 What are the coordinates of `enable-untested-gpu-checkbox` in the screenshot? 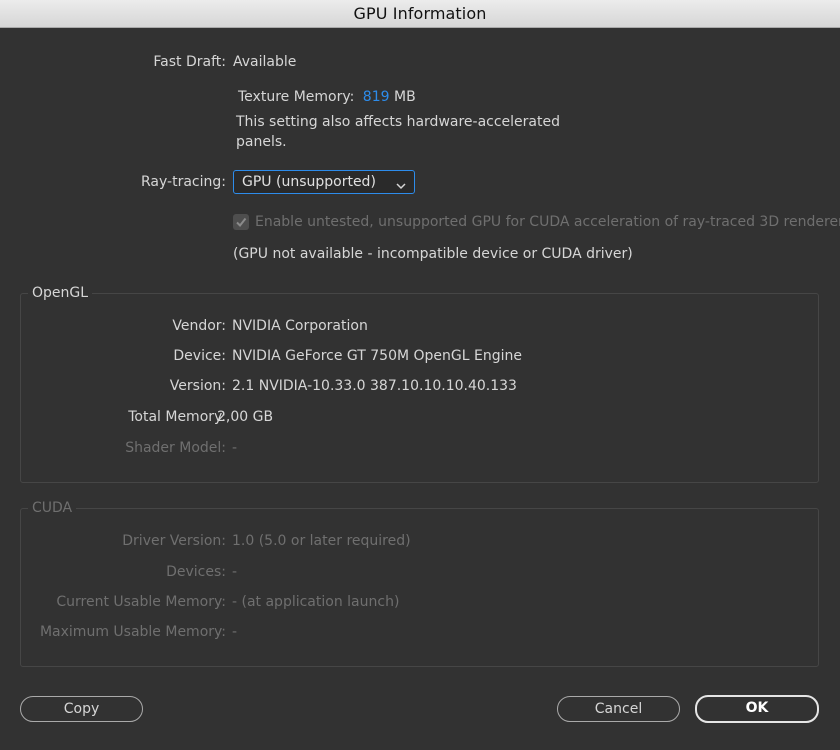 It's located at (241, 222).